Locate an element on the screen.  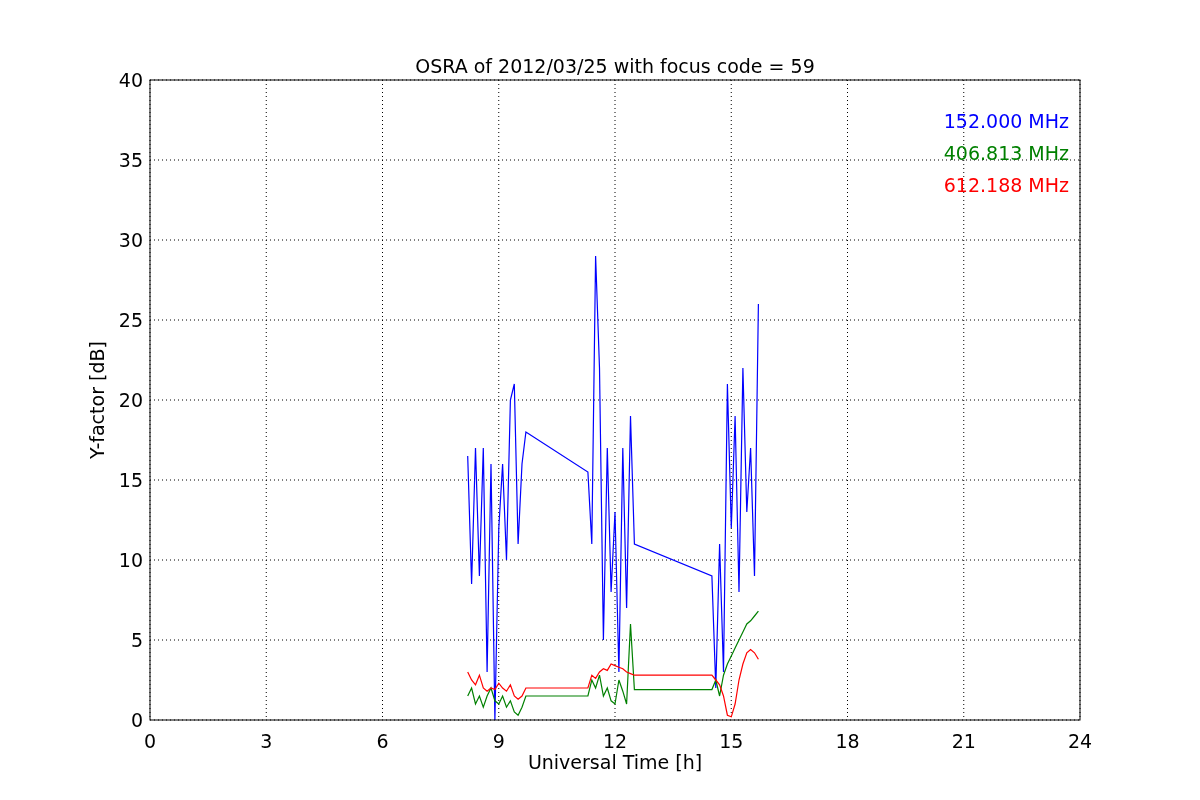
legend-label: 612.188 MHz is located at coordinates (1006, 185).